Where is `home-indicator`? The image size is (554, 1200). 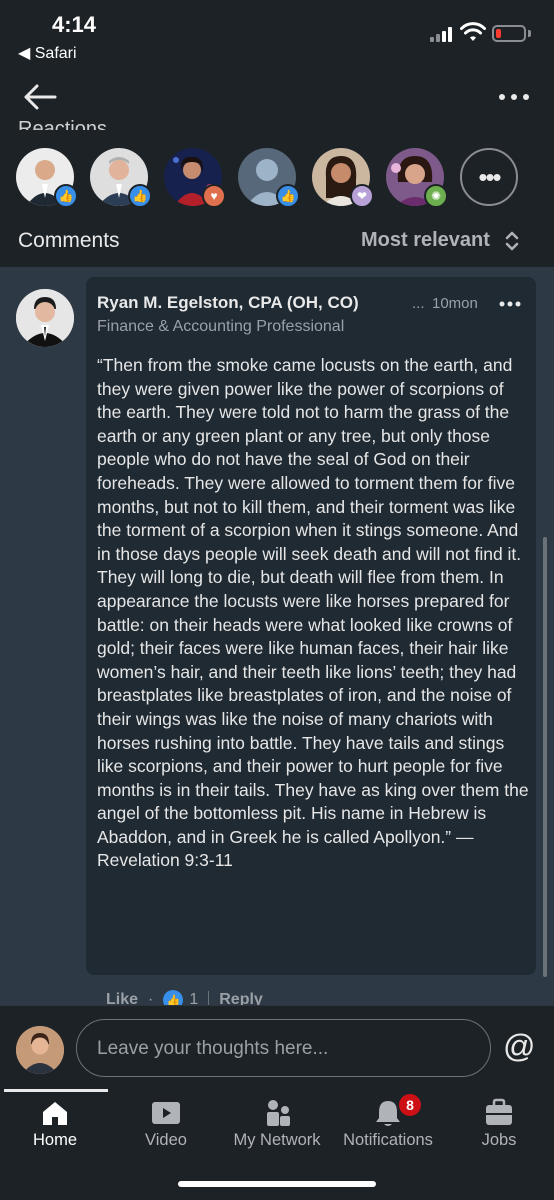 home-indicator is located at coordinates (277, 1184).